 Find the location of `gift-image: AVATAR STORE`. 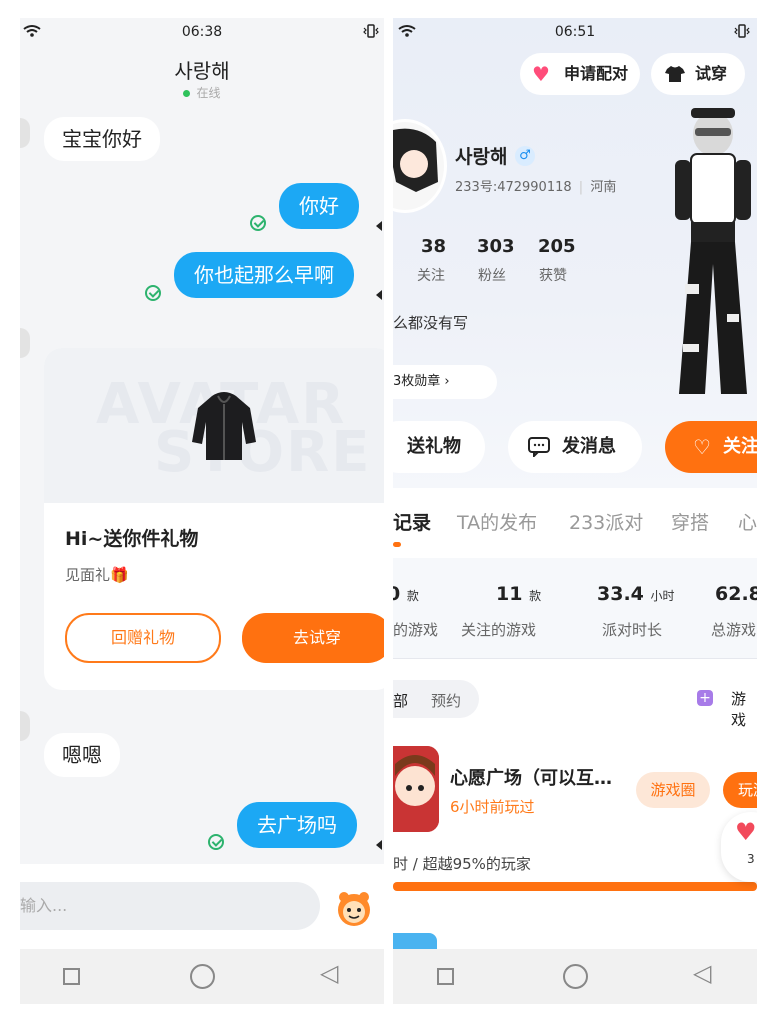

gift-image: AVATAR STORE is located at coordinates (214, 425).